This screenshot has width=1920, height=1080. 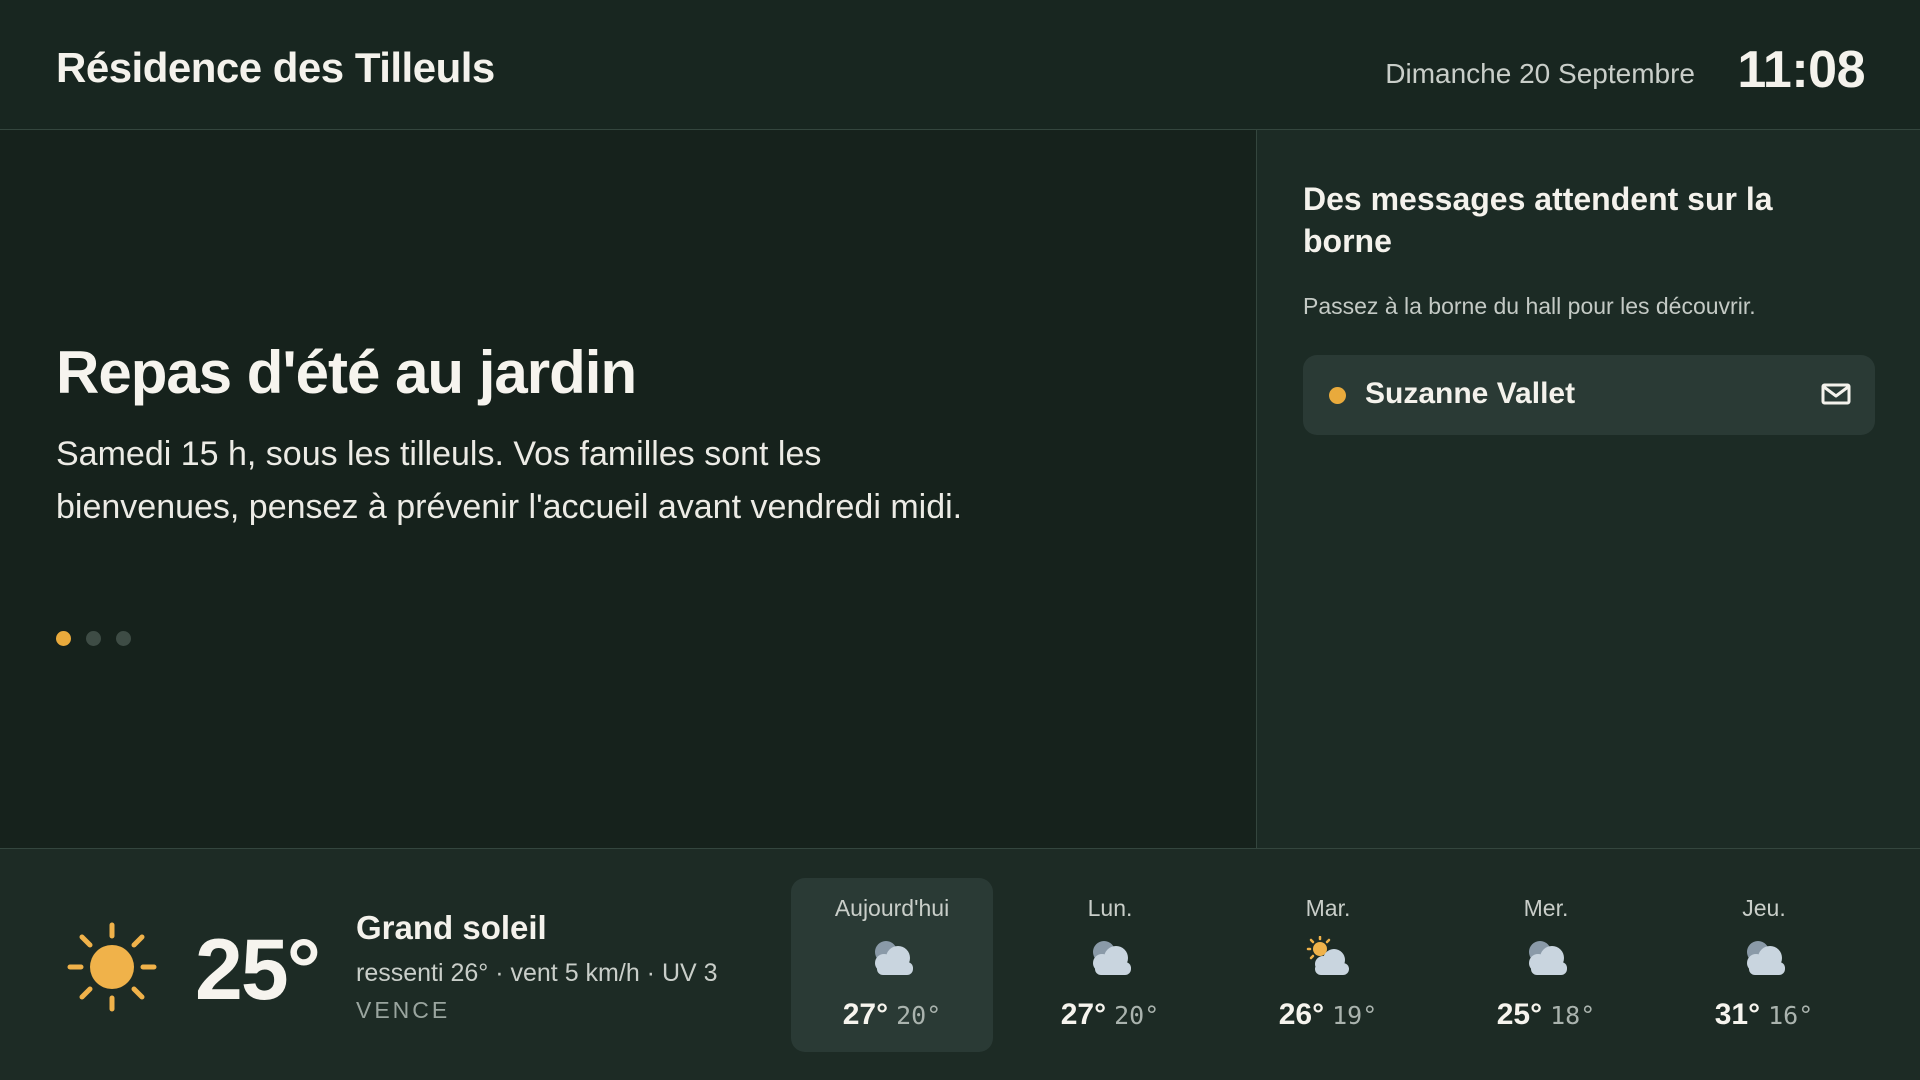 I want to click on forecast-day-name: Aujourd'hui, so click(x=892, y=908).